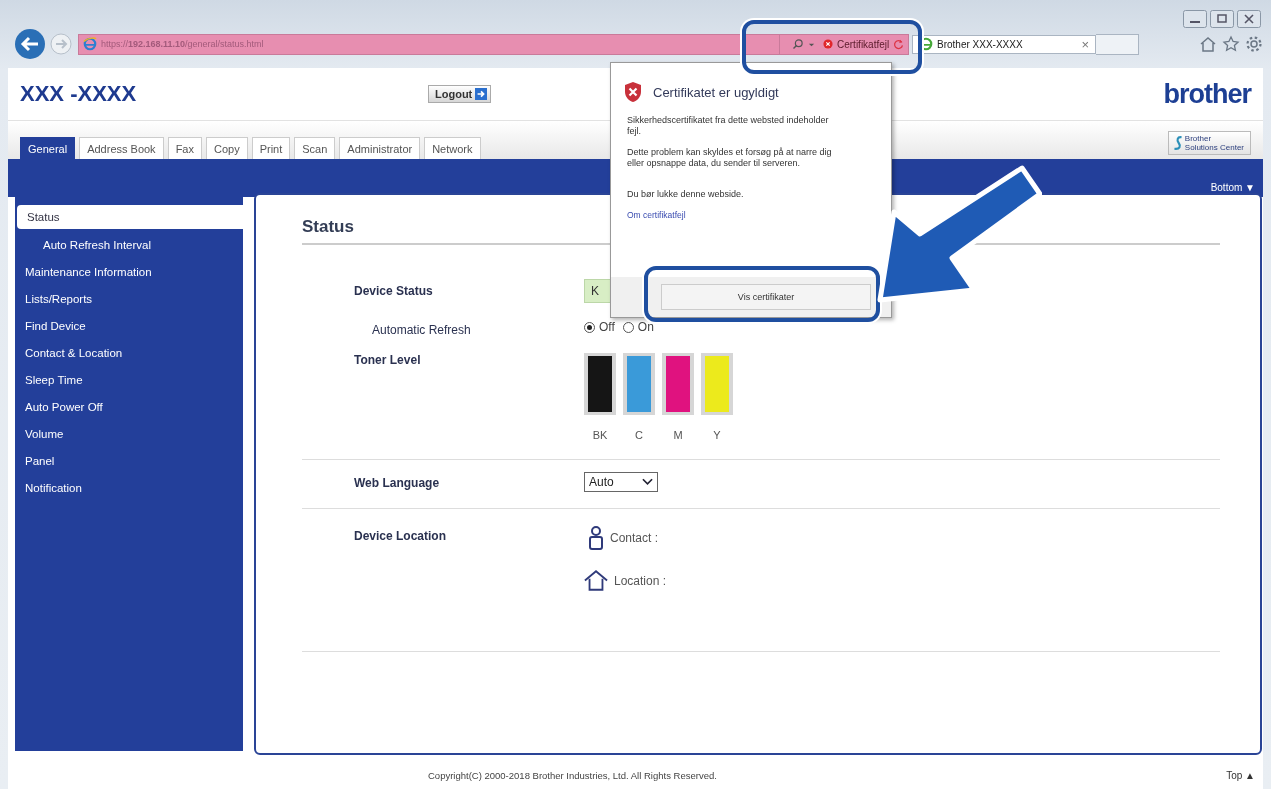 This screenshot has height=789, width=1271. What do you see at coordinates (686, 194) in the screenshot?
I see `popup-text: Du bør lukke denne webside.` at bounding box center [686, 194].